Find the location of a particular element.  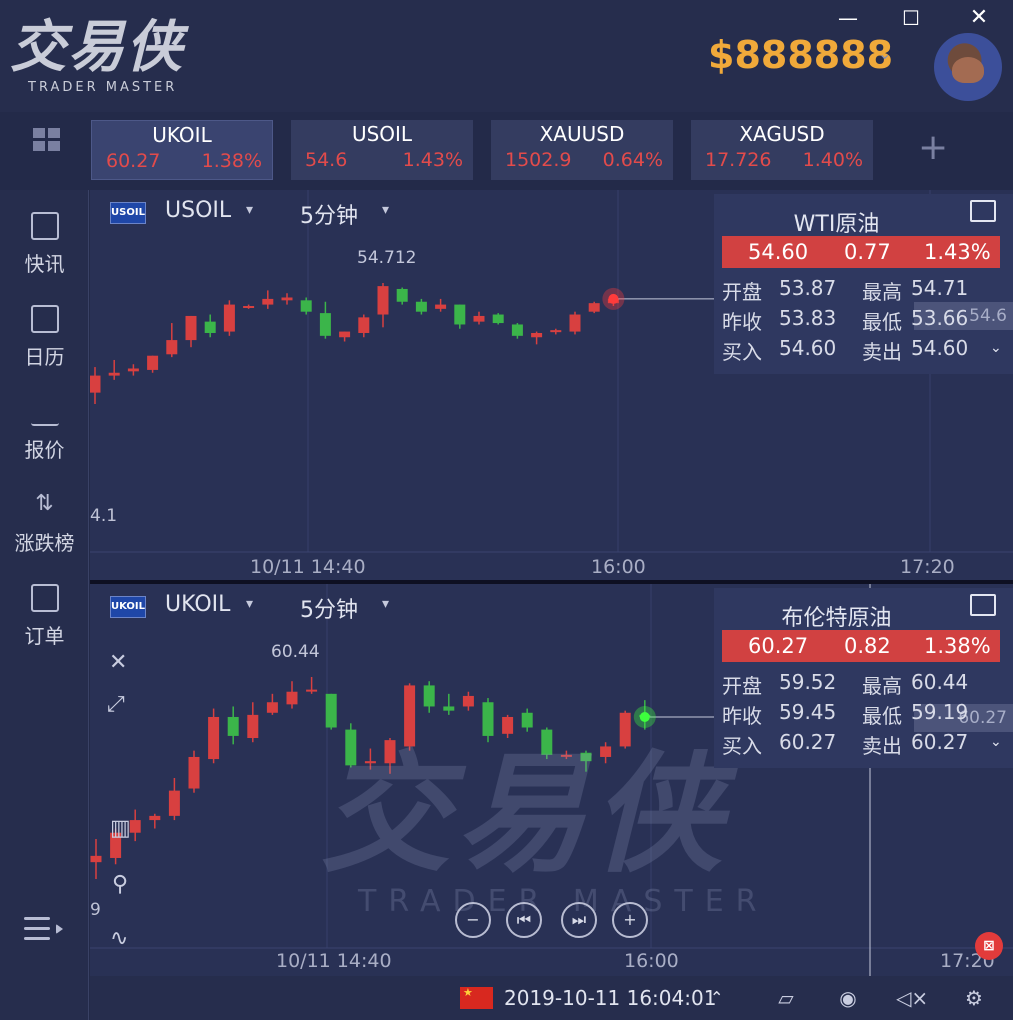

chevron-up-icon: ⌃ is located at coordinates (716, 997).